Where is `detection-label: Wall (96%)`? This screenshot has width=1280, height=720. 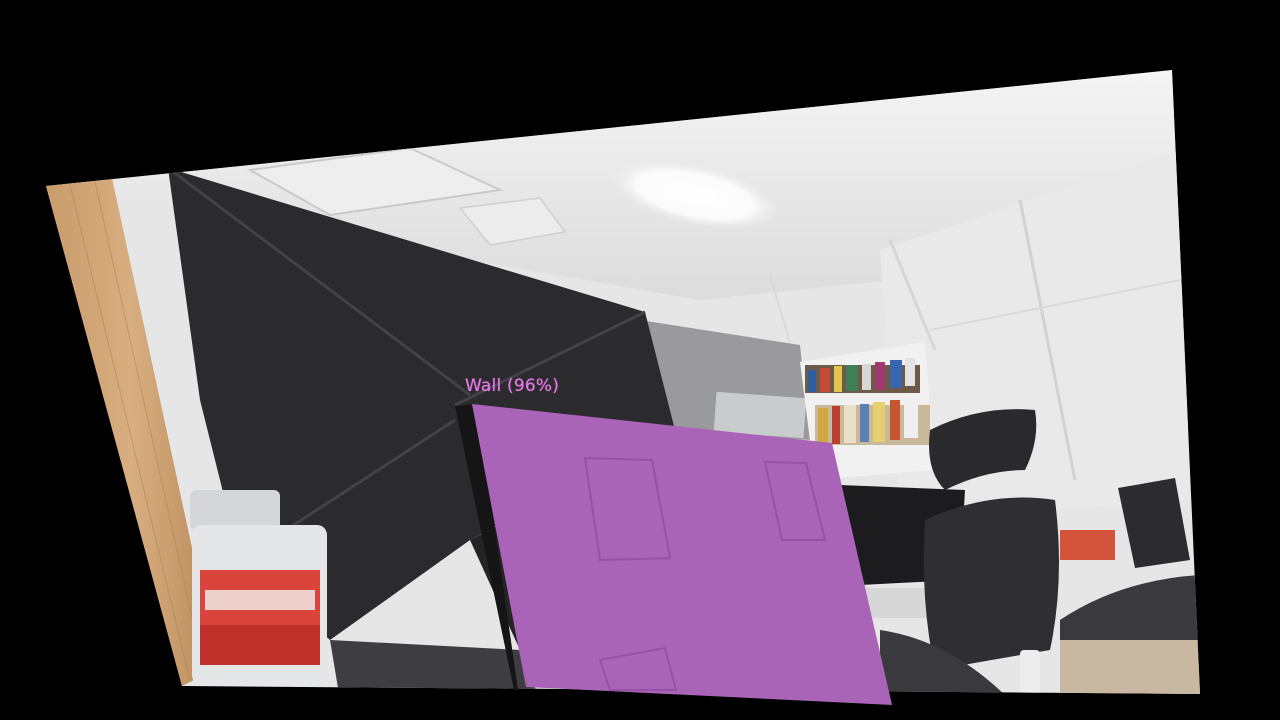 detection-label: Wall (96%) is located at coordinates (512, 386).